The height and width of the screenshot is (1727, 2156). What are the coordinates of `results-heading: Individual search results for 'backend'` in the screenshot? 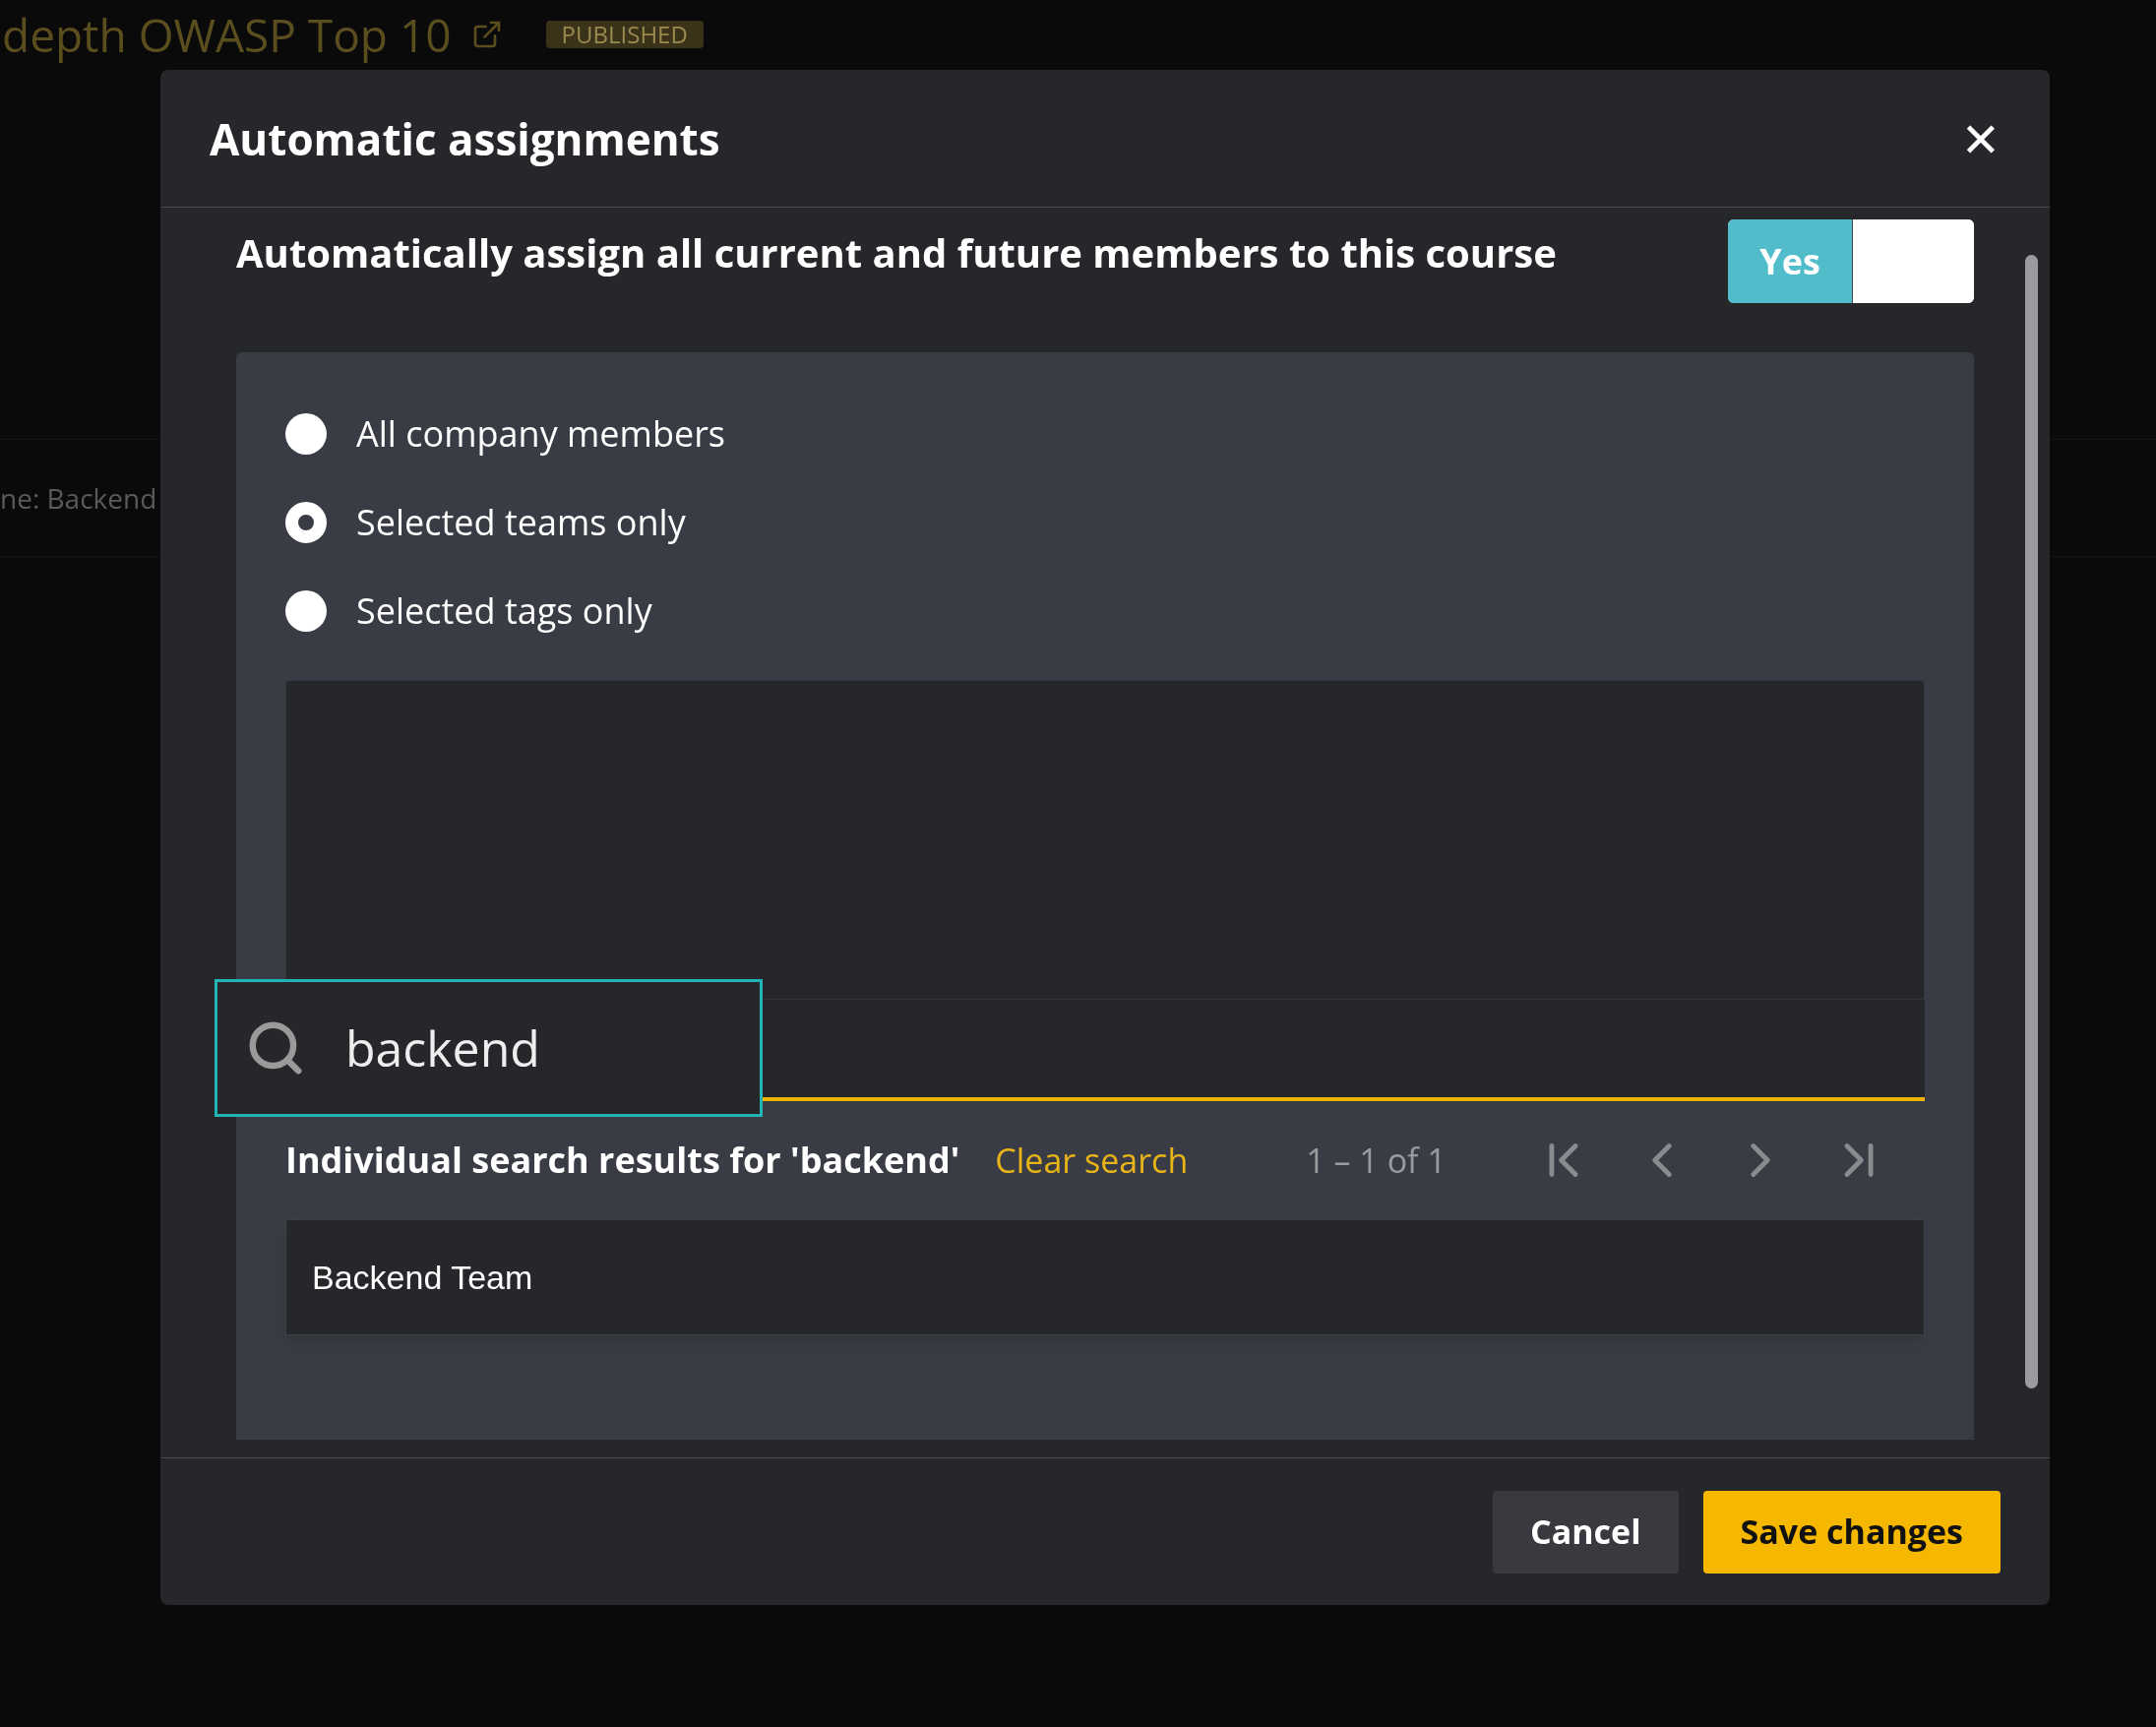 It's located at (622, 1161).